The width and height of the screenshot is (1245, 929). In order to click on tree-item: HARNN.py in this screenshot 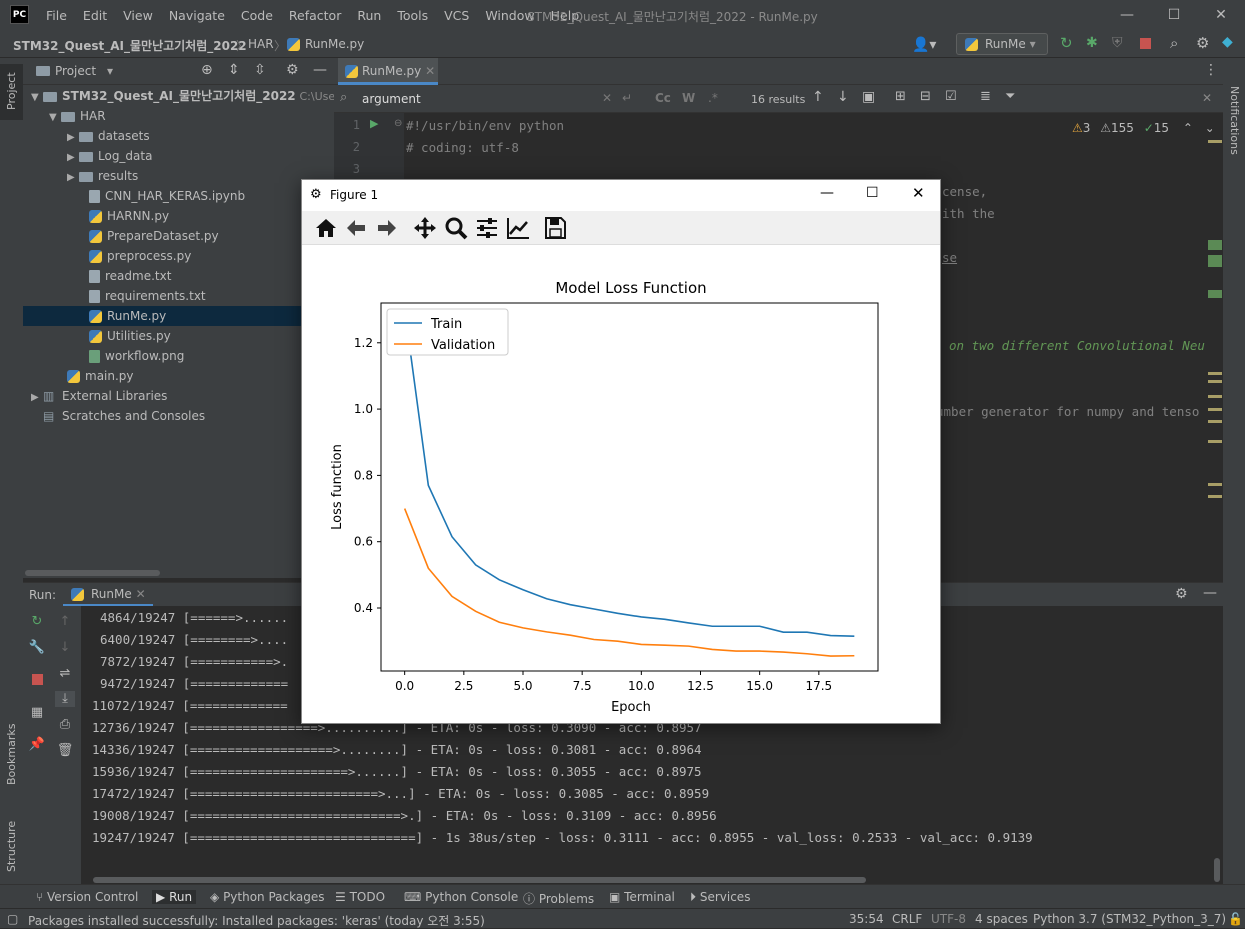, I will do `click(178, 216)`.